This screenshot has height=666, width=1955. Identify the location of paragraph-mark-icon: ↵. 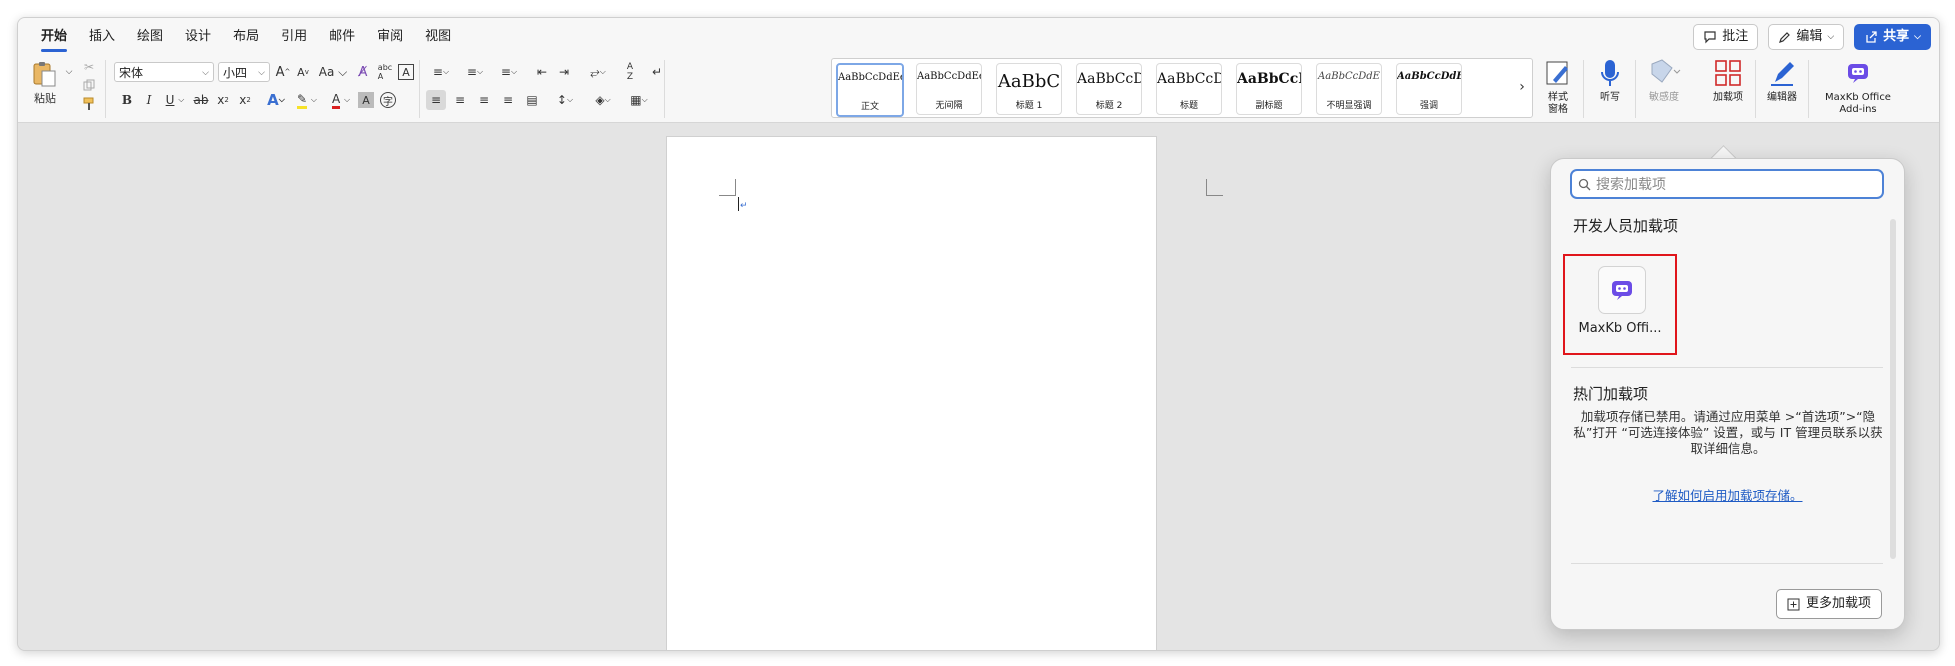
(744, 206).